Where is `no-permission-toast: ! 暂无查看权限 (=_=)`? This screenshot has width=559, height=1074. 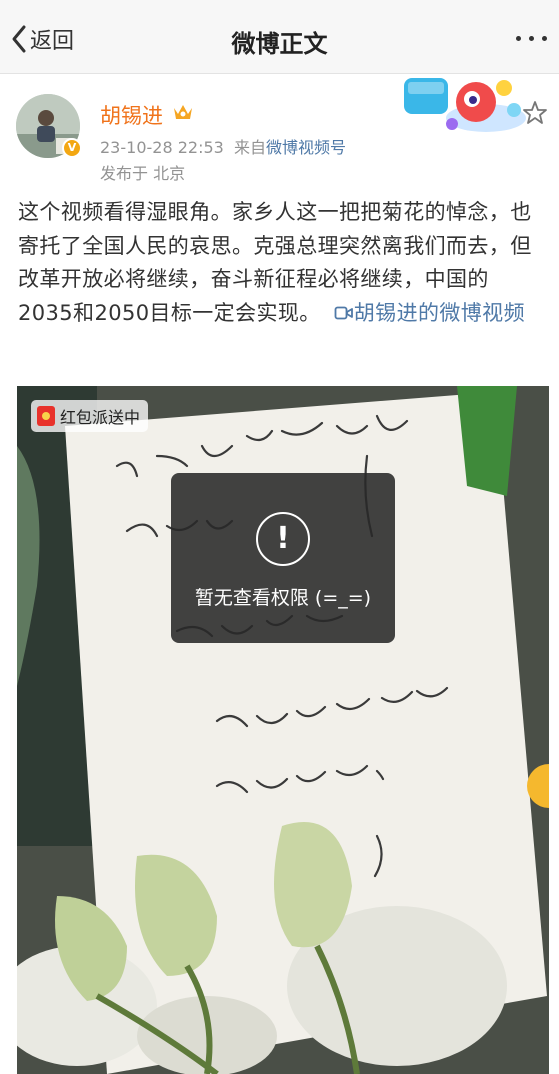
no-permission-toast: ! 暂无查看权限 (=_=) is located at coordinates (283, 558).